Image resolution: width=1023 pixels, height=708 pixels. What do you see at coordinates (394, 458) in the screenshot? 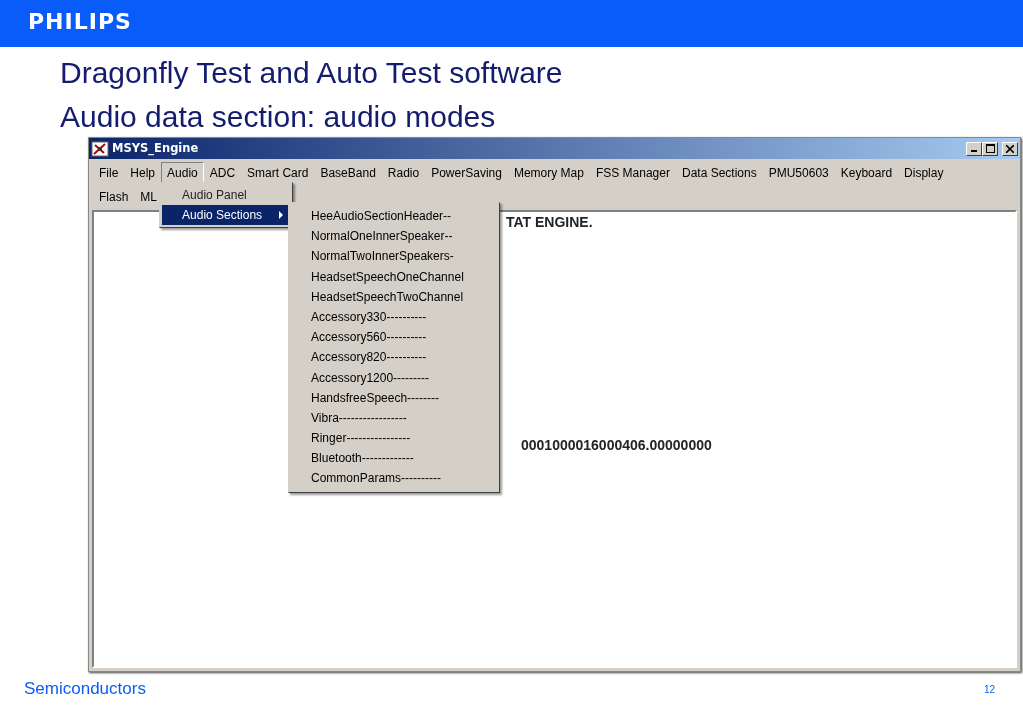
I see `submenu-item: Bluetooth-------------` at bounding box center [394, 458].